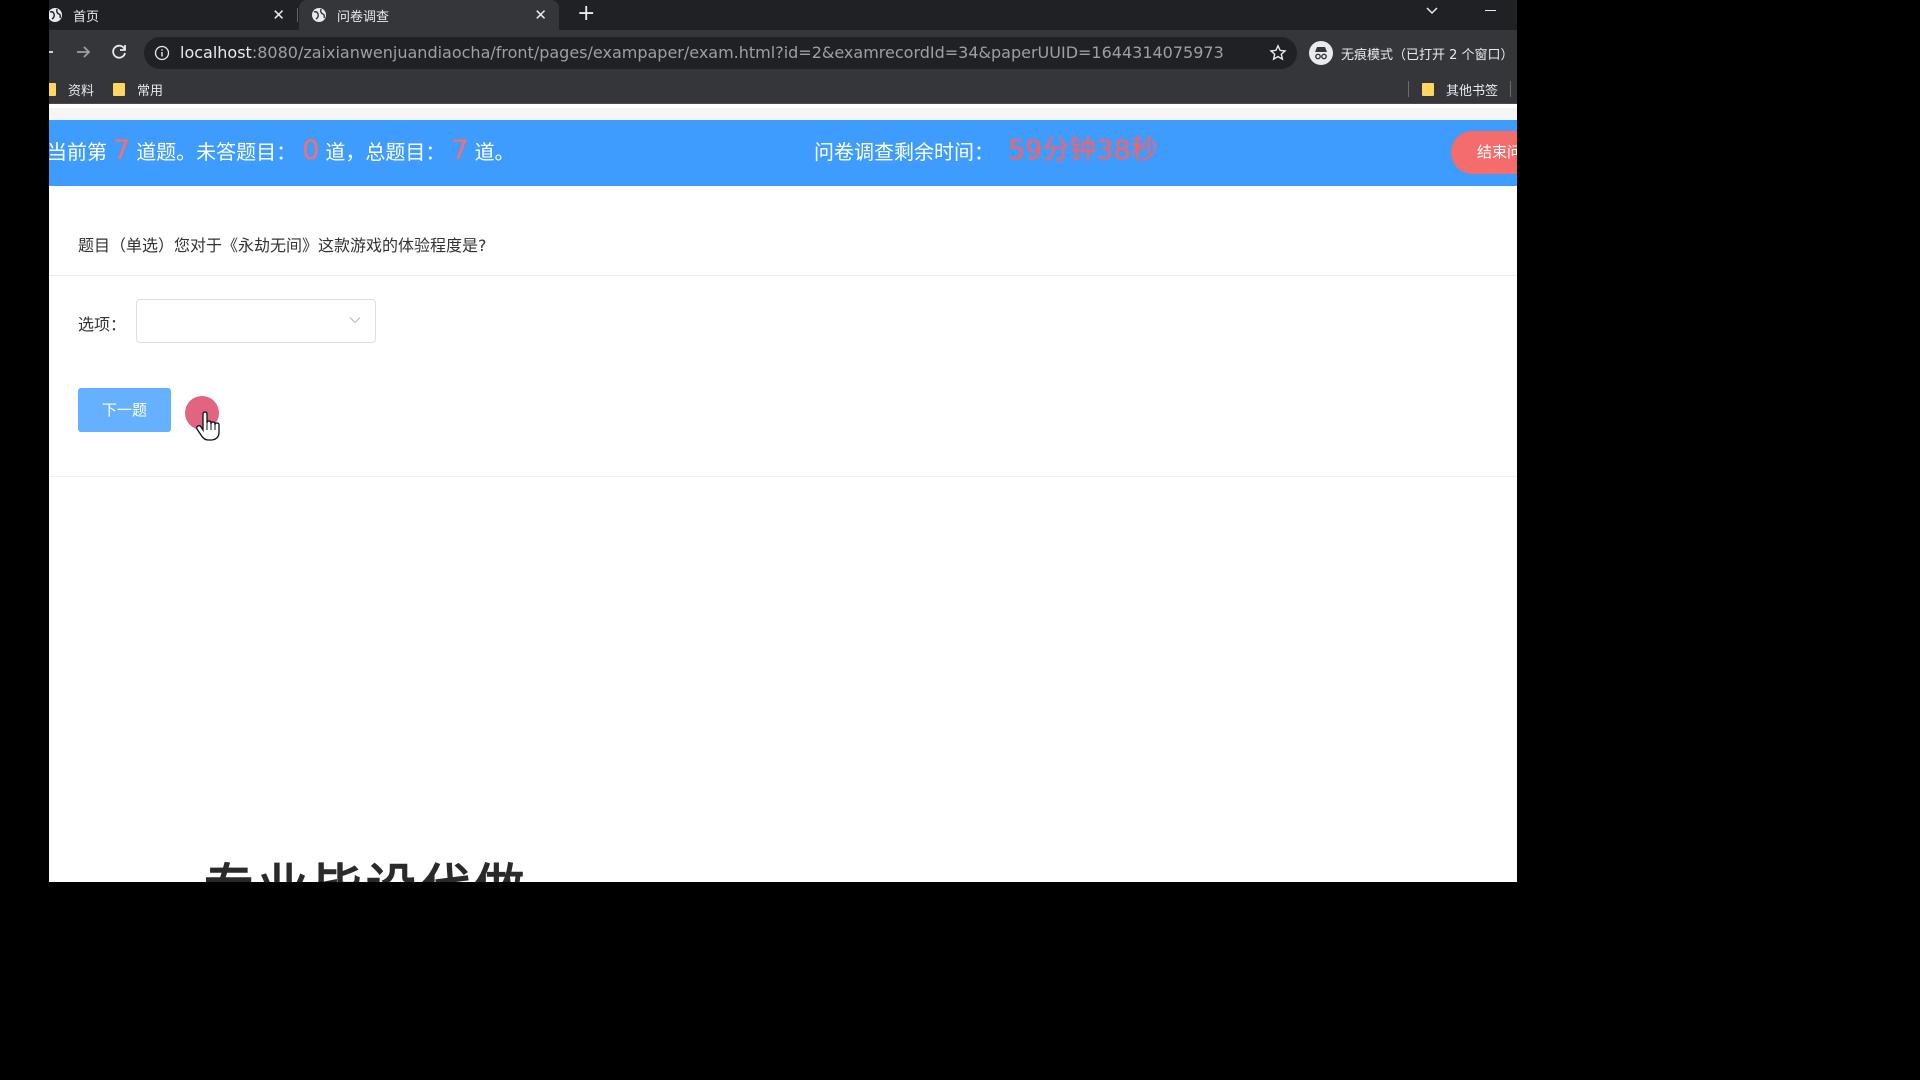 This screenshot has width=1920, height=1080. I want to click on page-top-gap, so click(783, 114).